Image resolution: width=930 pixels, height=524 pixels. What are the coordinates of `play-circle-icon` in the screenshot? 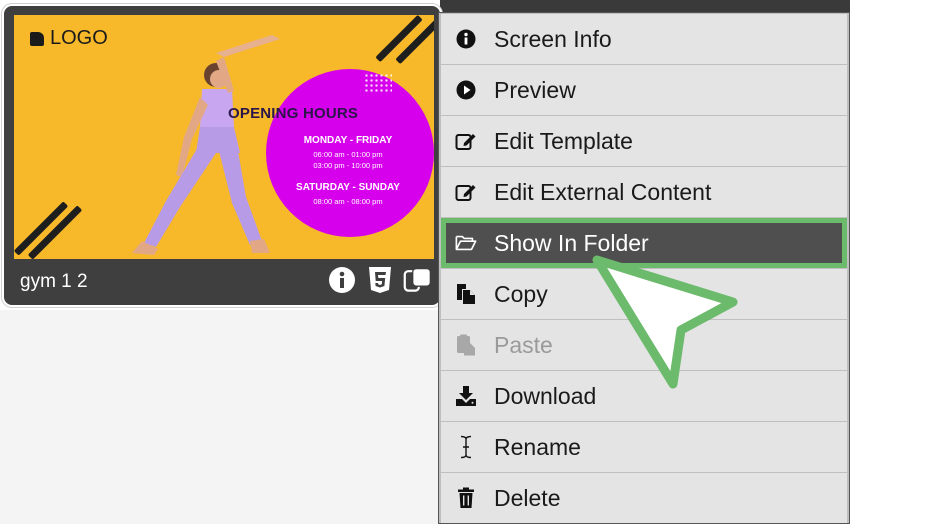 It's located at (466, 90).